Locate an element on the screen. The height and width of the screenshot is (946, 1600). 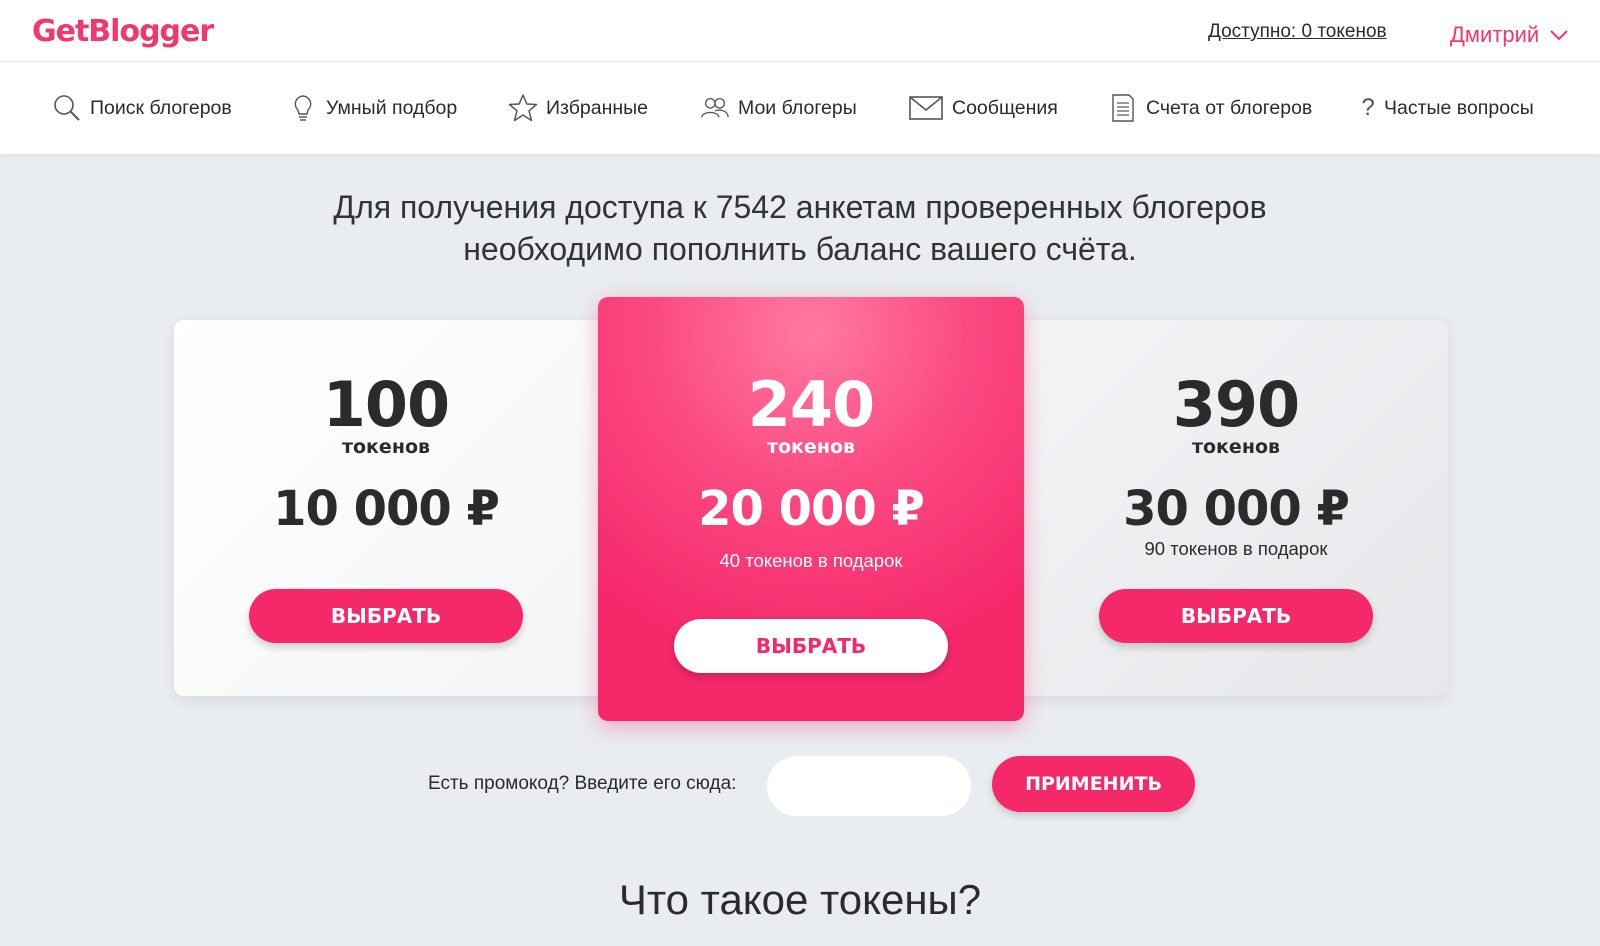
section-title: Что такое токены? is located at coordinates (800, 899).